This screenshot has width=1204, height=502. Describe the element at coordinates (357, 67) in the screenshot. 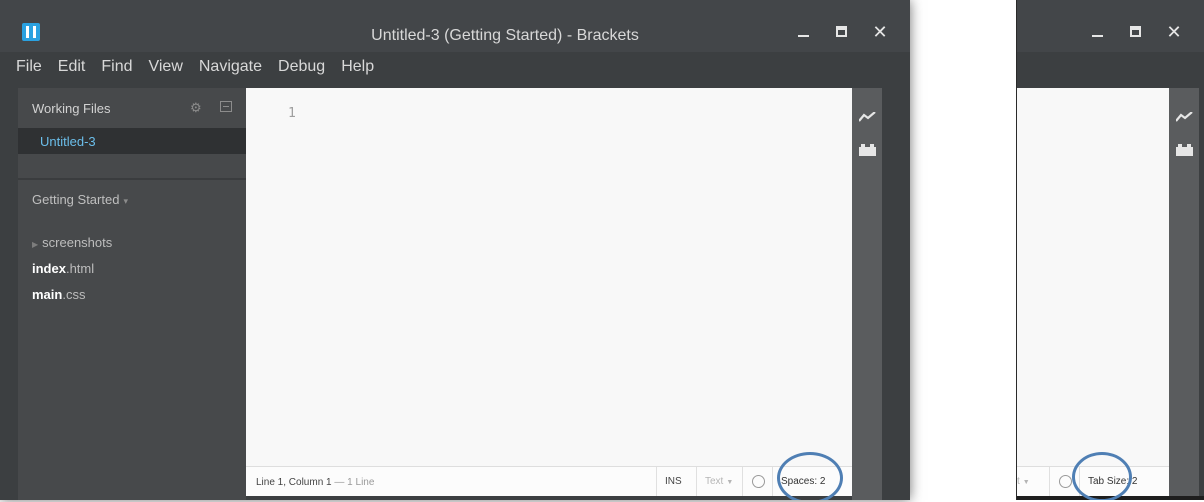

I see `menu-help: Help` at that location.